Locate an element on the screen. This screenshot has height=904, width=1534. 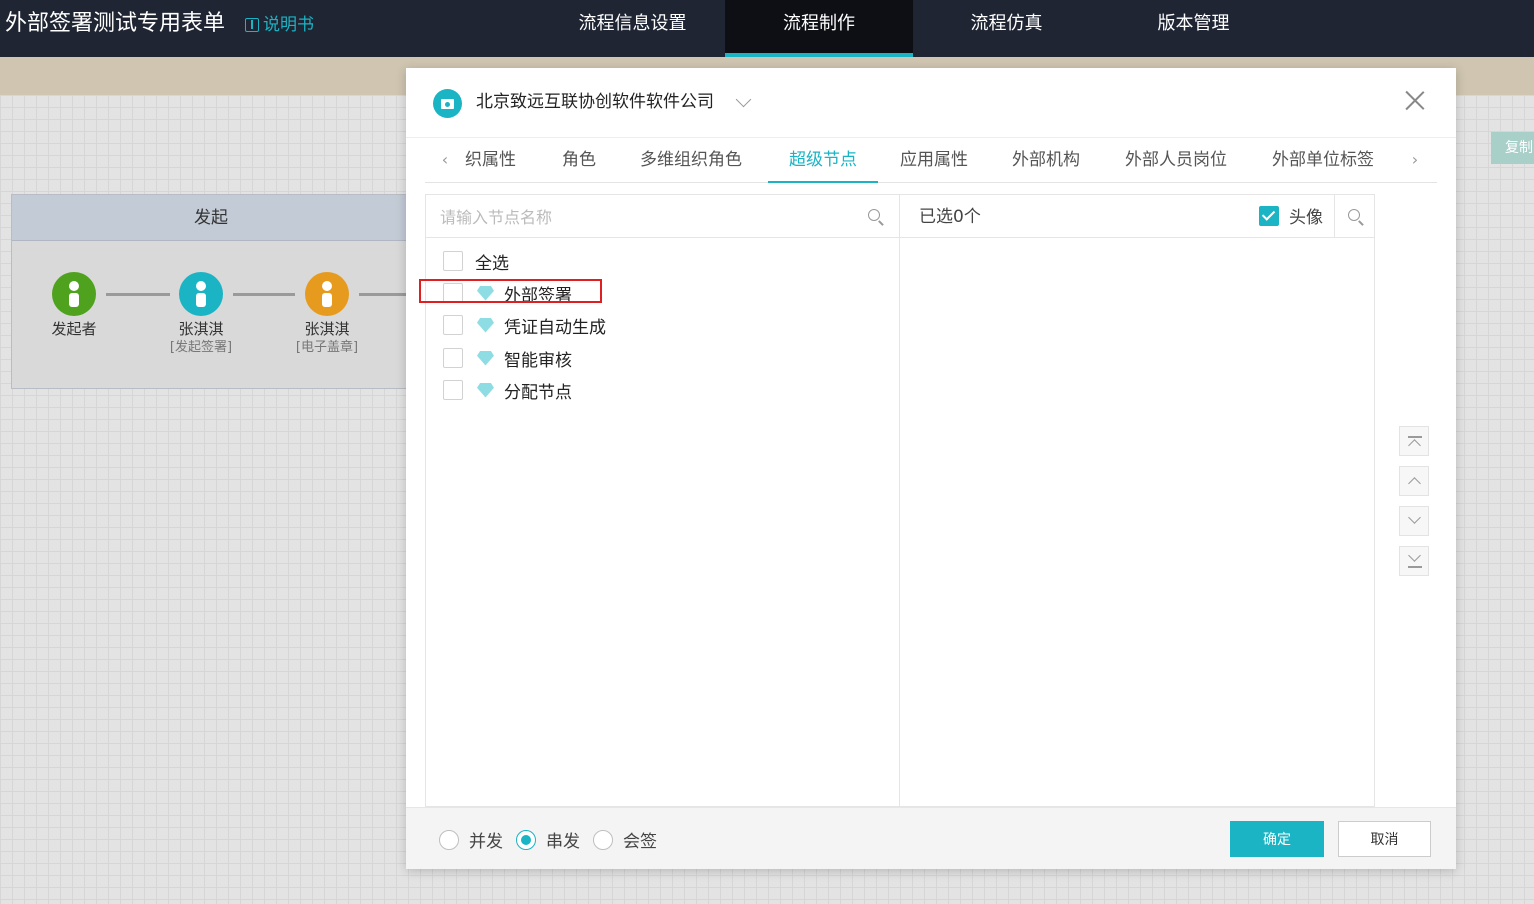
select-all-row: 全选 is located at coordinates (476, 261).